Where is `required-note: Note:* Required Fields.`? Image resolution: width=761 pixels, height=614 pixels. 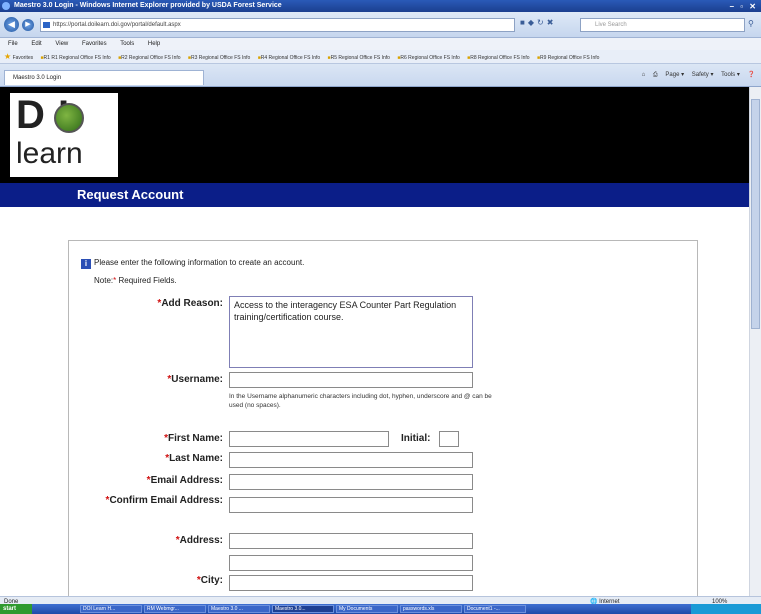
required-note: Note:* Required Fields. is located at coordinates (135, 280).